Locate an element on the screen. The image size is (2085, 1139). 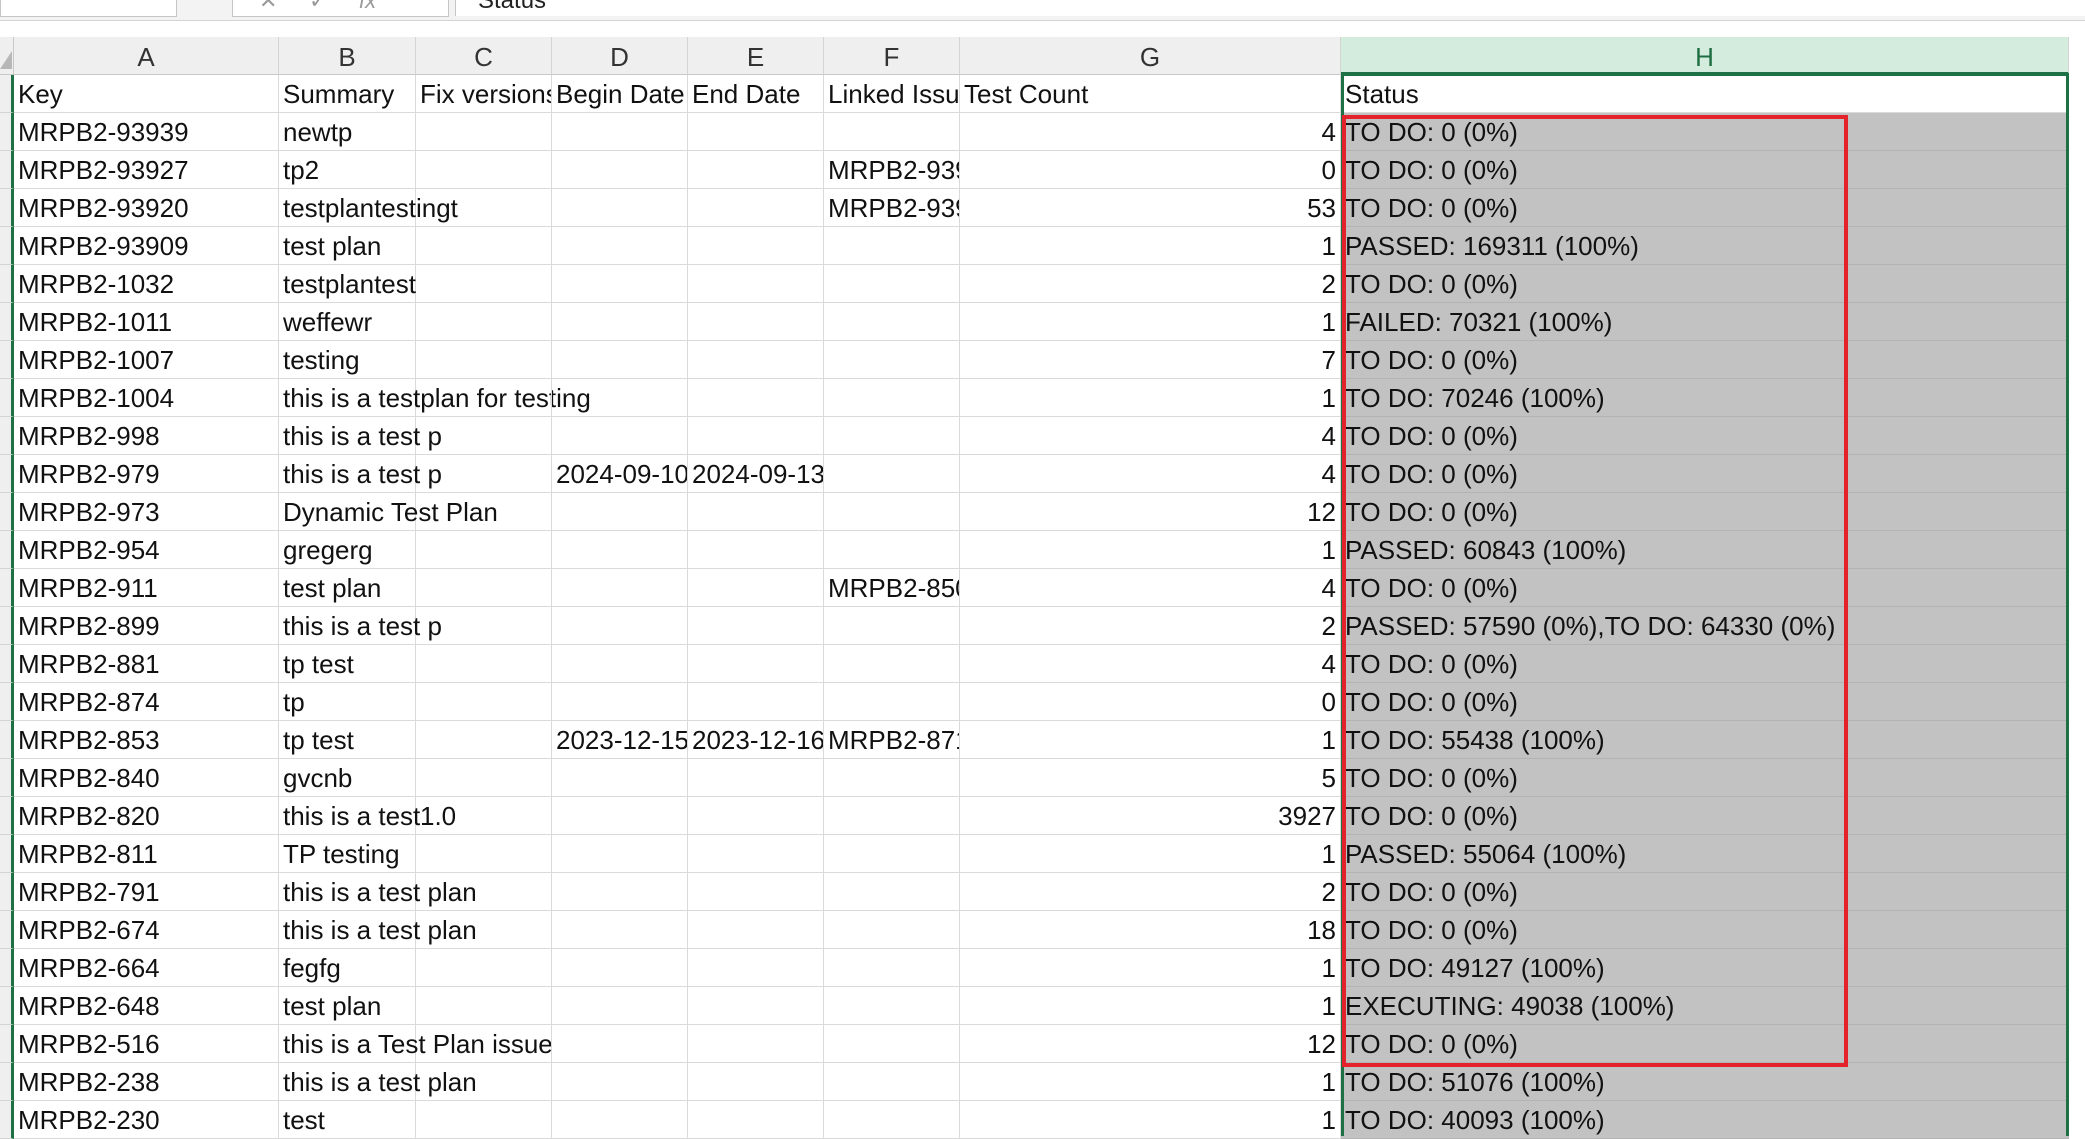
cell-fix: 1.0 is located at coordinates (484, 816).